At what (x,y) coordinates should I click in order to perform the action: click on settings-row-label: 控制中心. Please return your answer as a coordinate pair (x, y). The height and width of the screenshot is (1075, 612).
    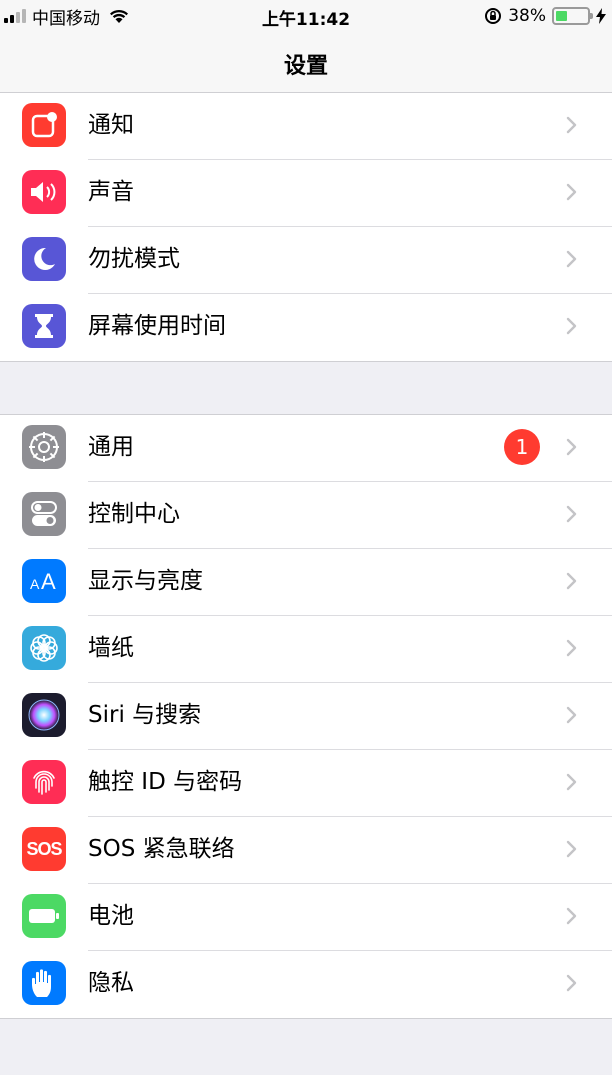
    Looking at the image, I should click on (134, 514).